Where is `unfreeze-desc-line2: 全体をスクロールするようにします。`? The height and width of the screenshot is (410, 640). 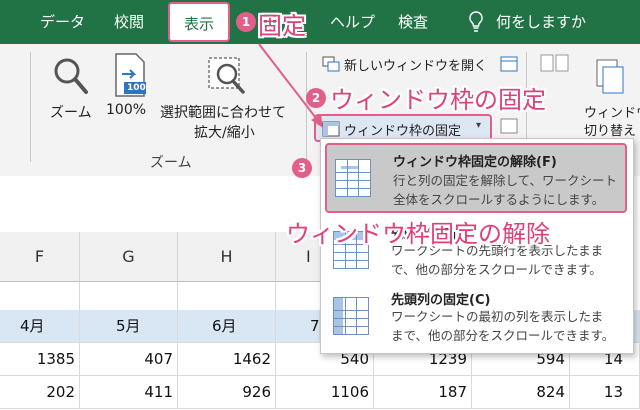
unfreeze-desc-line2: 全体をスクロールするようにします。 is located at coordinates (499, 199).